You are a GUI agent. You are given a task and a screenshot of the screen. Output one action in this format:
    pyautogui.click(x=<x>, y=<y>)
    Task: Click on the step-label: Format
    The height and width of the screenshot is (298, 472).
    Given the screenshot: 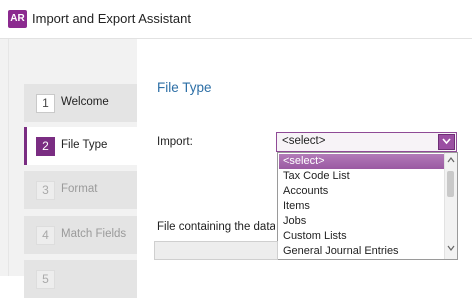 What is the action you would take?
    pyautogui.click(x=79, y=189)
    